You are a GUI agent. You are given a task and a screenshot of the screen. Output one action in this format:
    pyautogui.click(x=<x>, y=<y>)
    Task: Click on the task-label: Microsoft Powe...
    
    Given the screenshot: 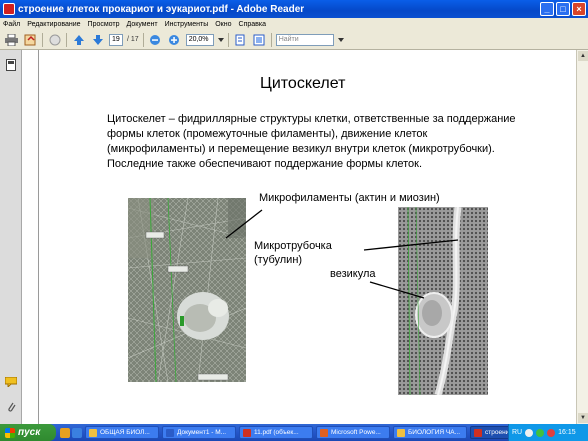 What is the action you would take?
    pyautogui.click(x=356, y=432)
    